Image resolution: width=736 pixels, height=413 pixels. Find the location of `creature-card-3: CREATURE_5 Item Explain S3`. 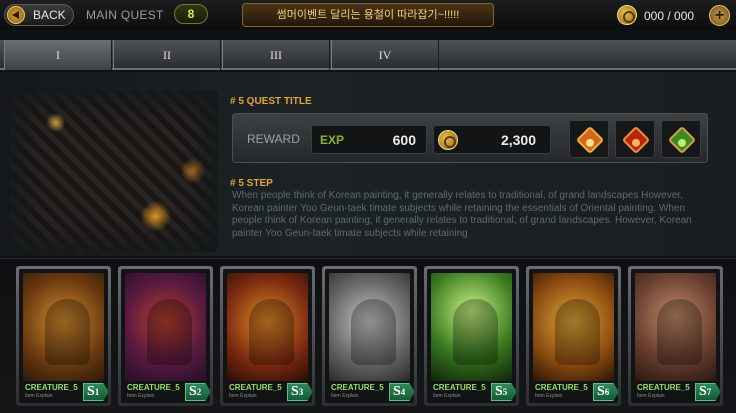

creature-card-3: CREATURE_5 Item Explain S3 is located at coordinates (267, 336).